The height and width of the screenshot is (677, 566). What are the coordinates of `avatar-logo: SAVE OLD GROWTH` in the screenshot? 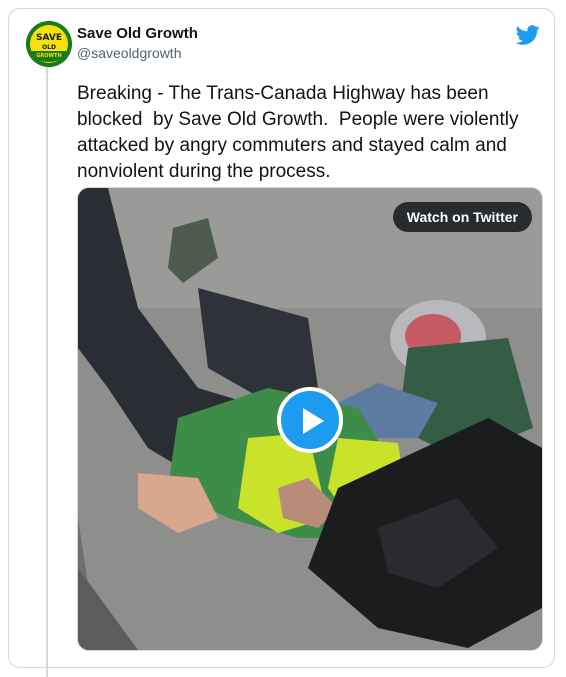 It's located at (49, 44).